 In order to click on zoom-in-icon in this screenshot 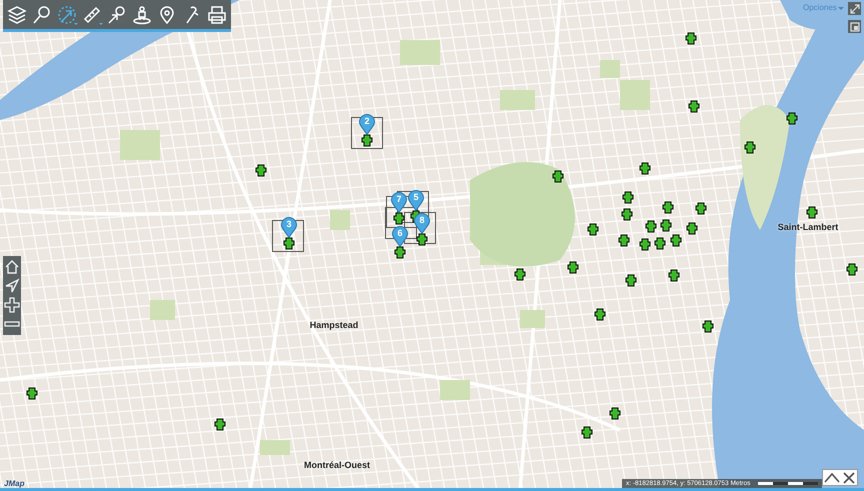, I will do `click(12, 305)`.